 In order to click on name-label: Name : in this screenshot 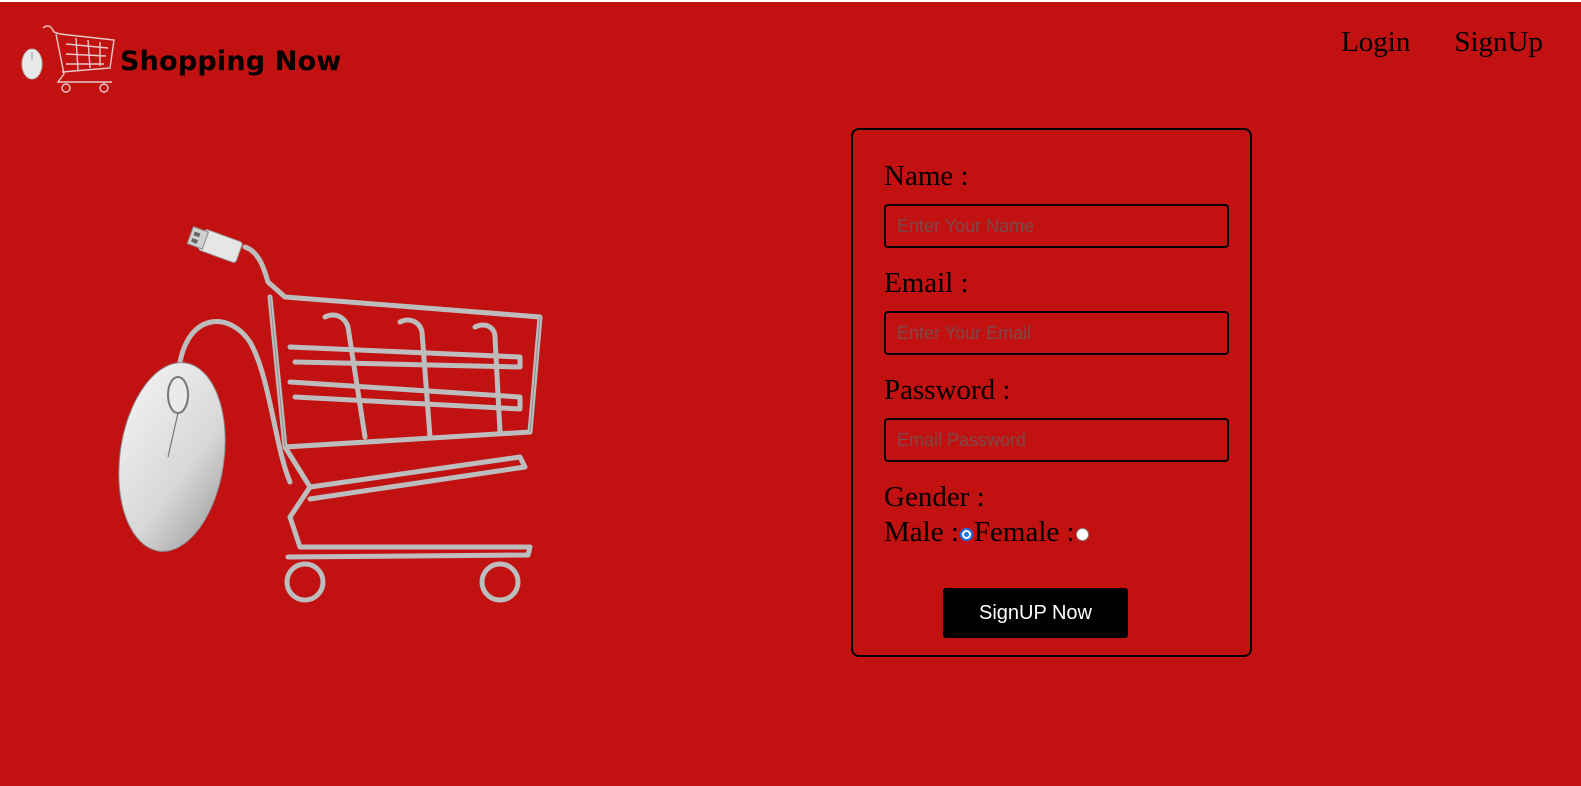, I will do `click(926, 176)`.